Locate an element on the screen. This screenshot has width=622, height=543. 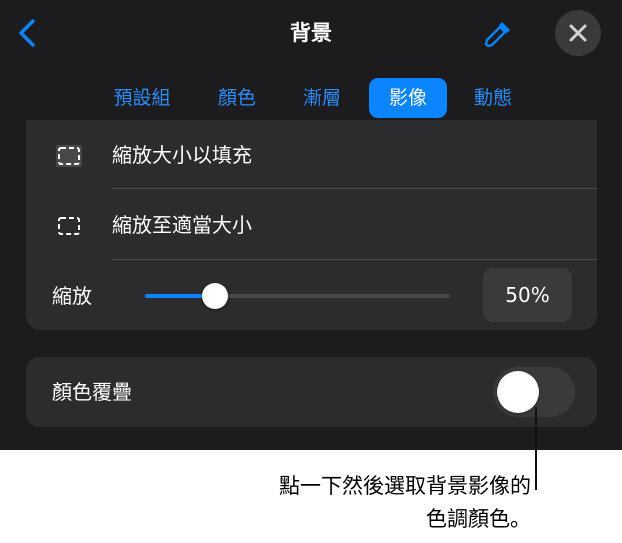
color-overlay-toggle is located at coordinates (534, 392).